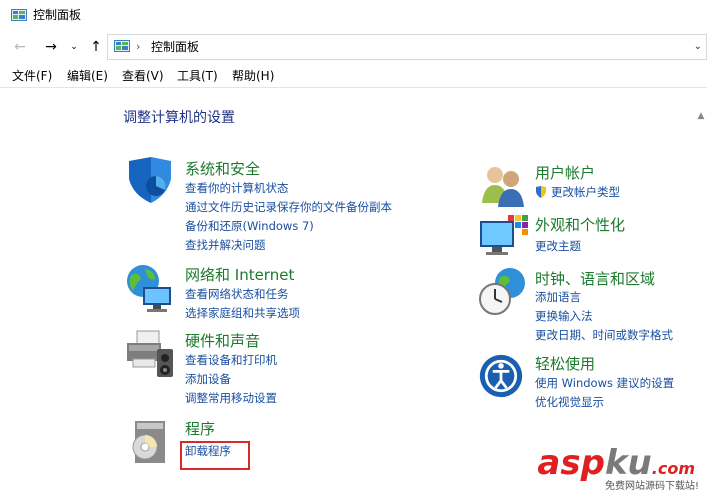 Image resolution: width=707 pixels, height=497 pixels. Describe the element at coordinates (701, 118) in the screenshot. I see `scroll-up-icon: ▲` at that location.